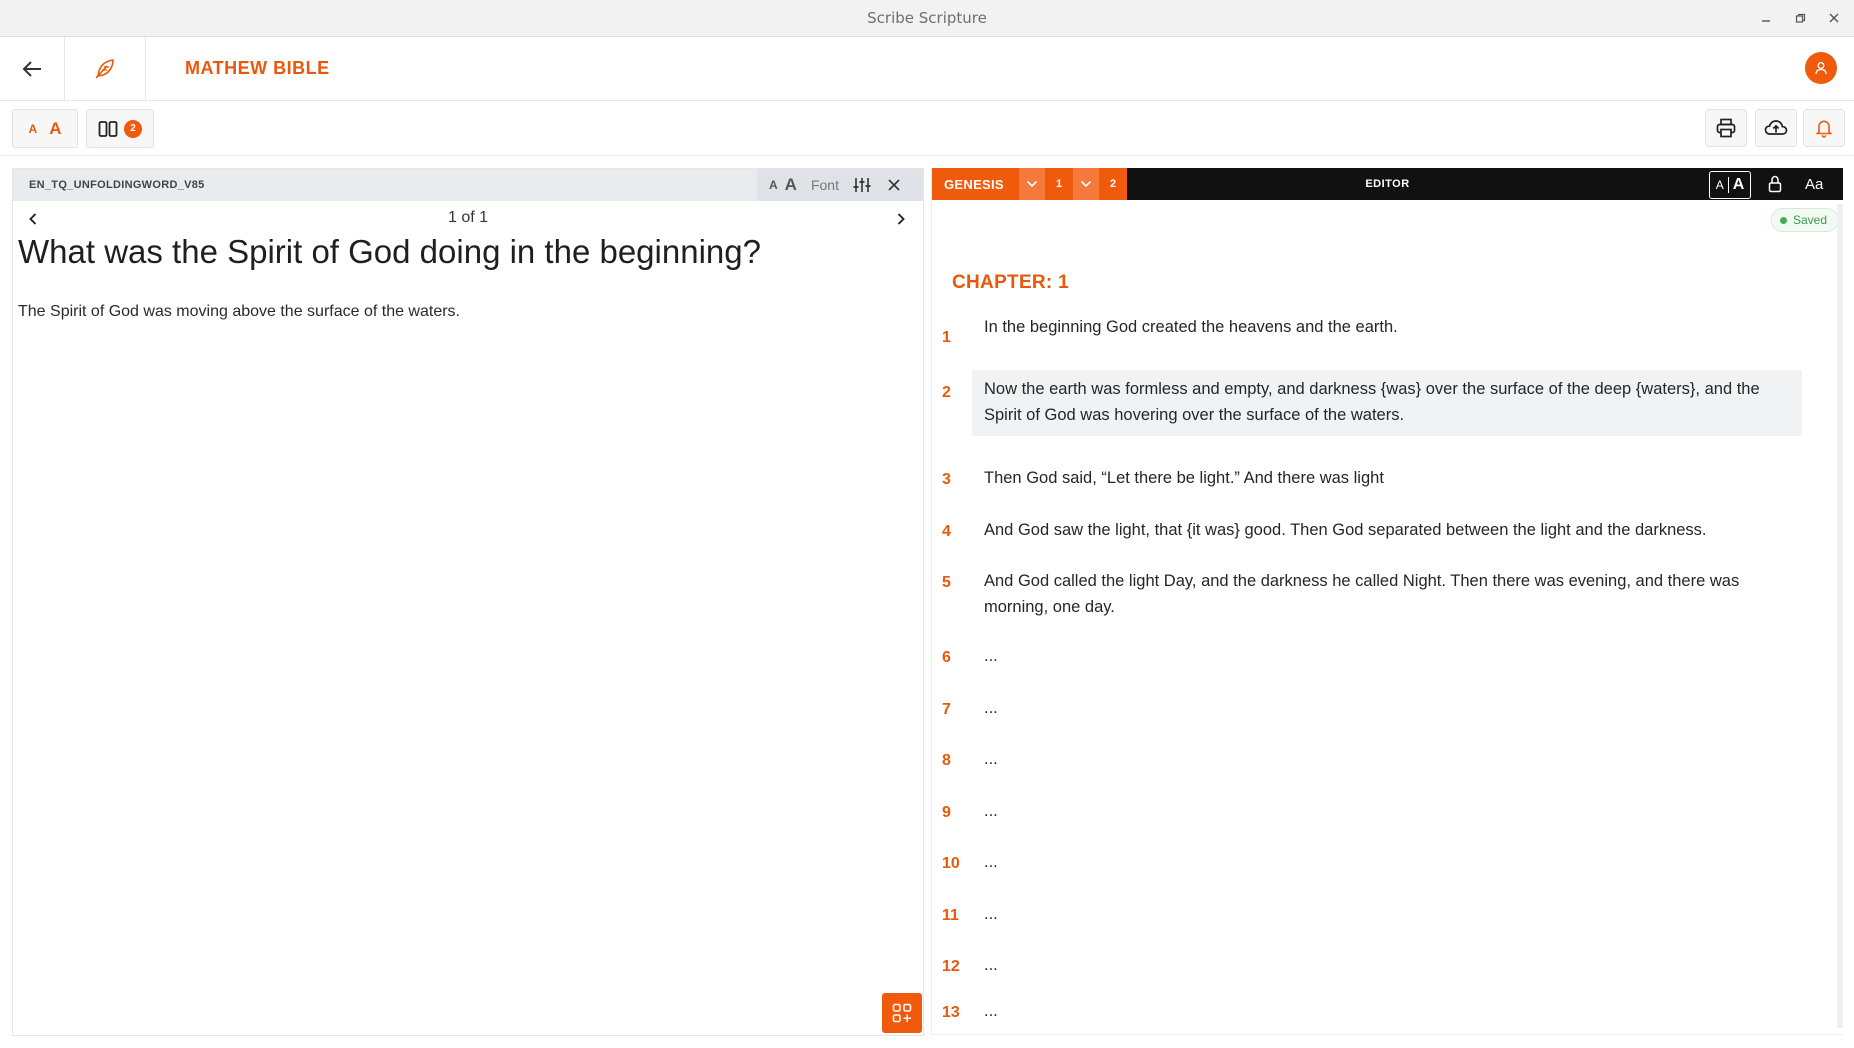  What do you see at coordinates (951, 863) in the screenshot?
I see `verse-number: 10` at bounding box center [951, 863].